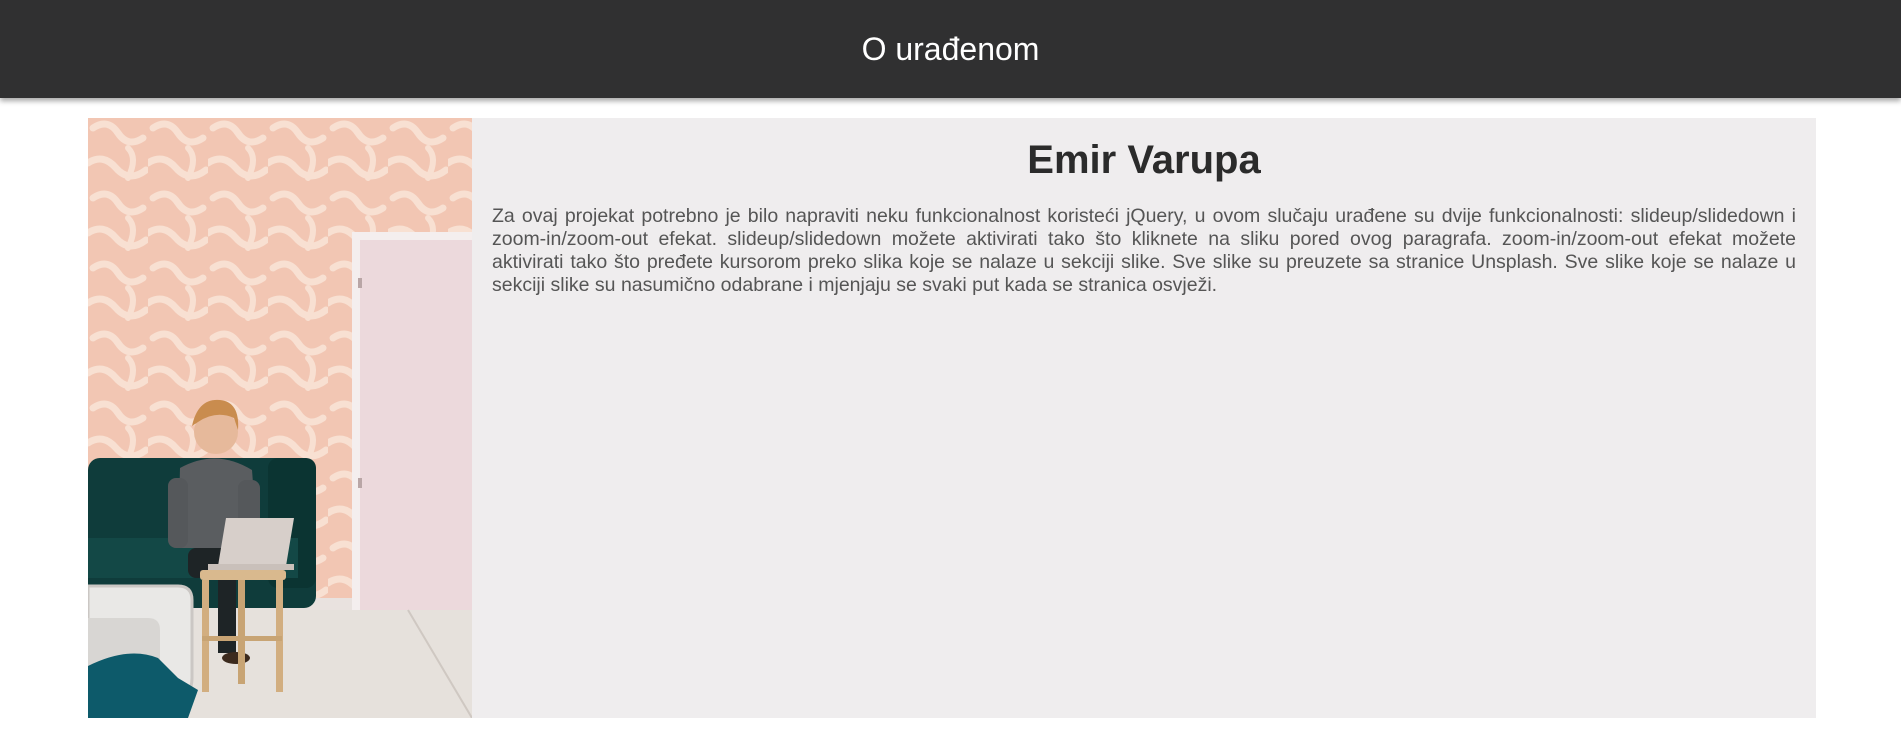  I want to click on author-name: Emir Varupa, so click(1144, 160).